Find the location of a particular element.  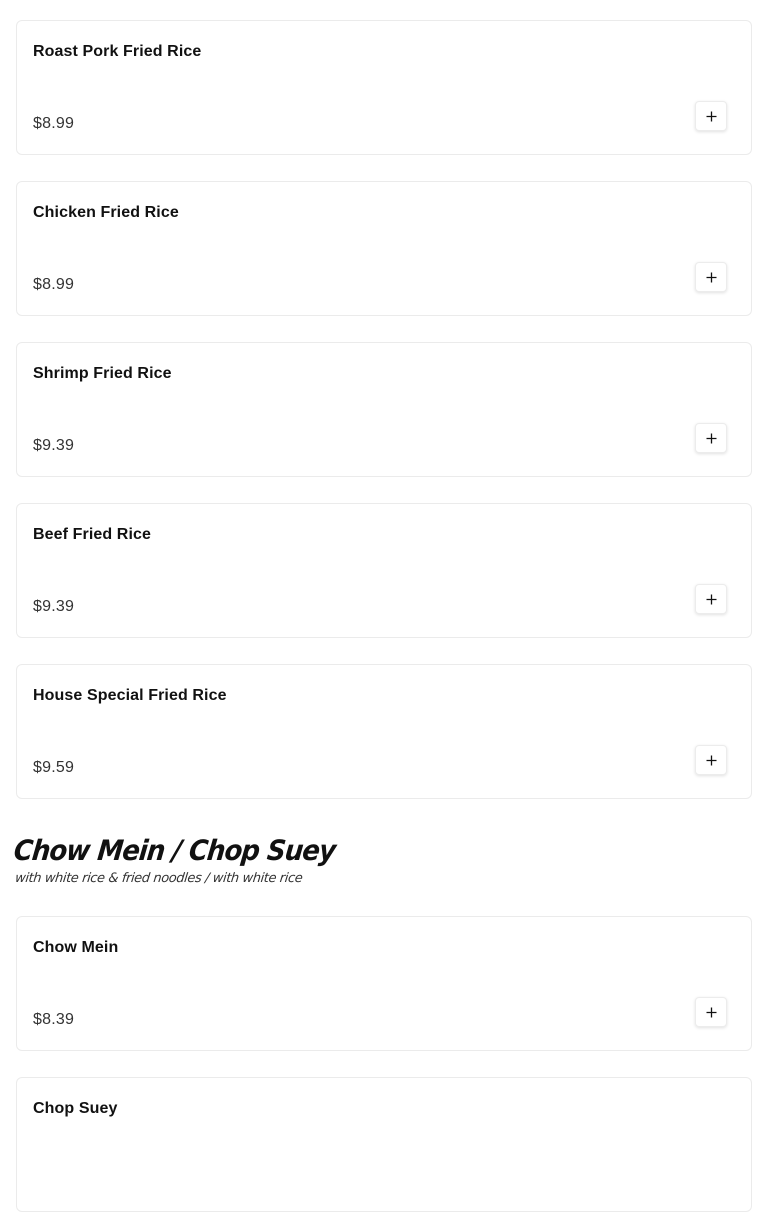

menu-item-name: Roast Pork Fried Rice is located at coordinates (117, 51).